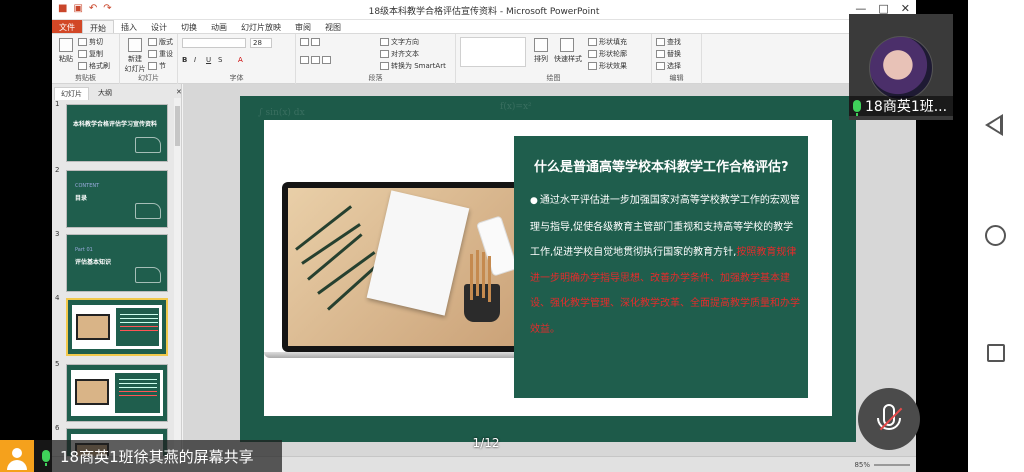 This screenshot has height=472, width=1024. Describe the element at coordinates (94, 66) in the screenshot. I see `format-painter-button: 格式刷` at that location.